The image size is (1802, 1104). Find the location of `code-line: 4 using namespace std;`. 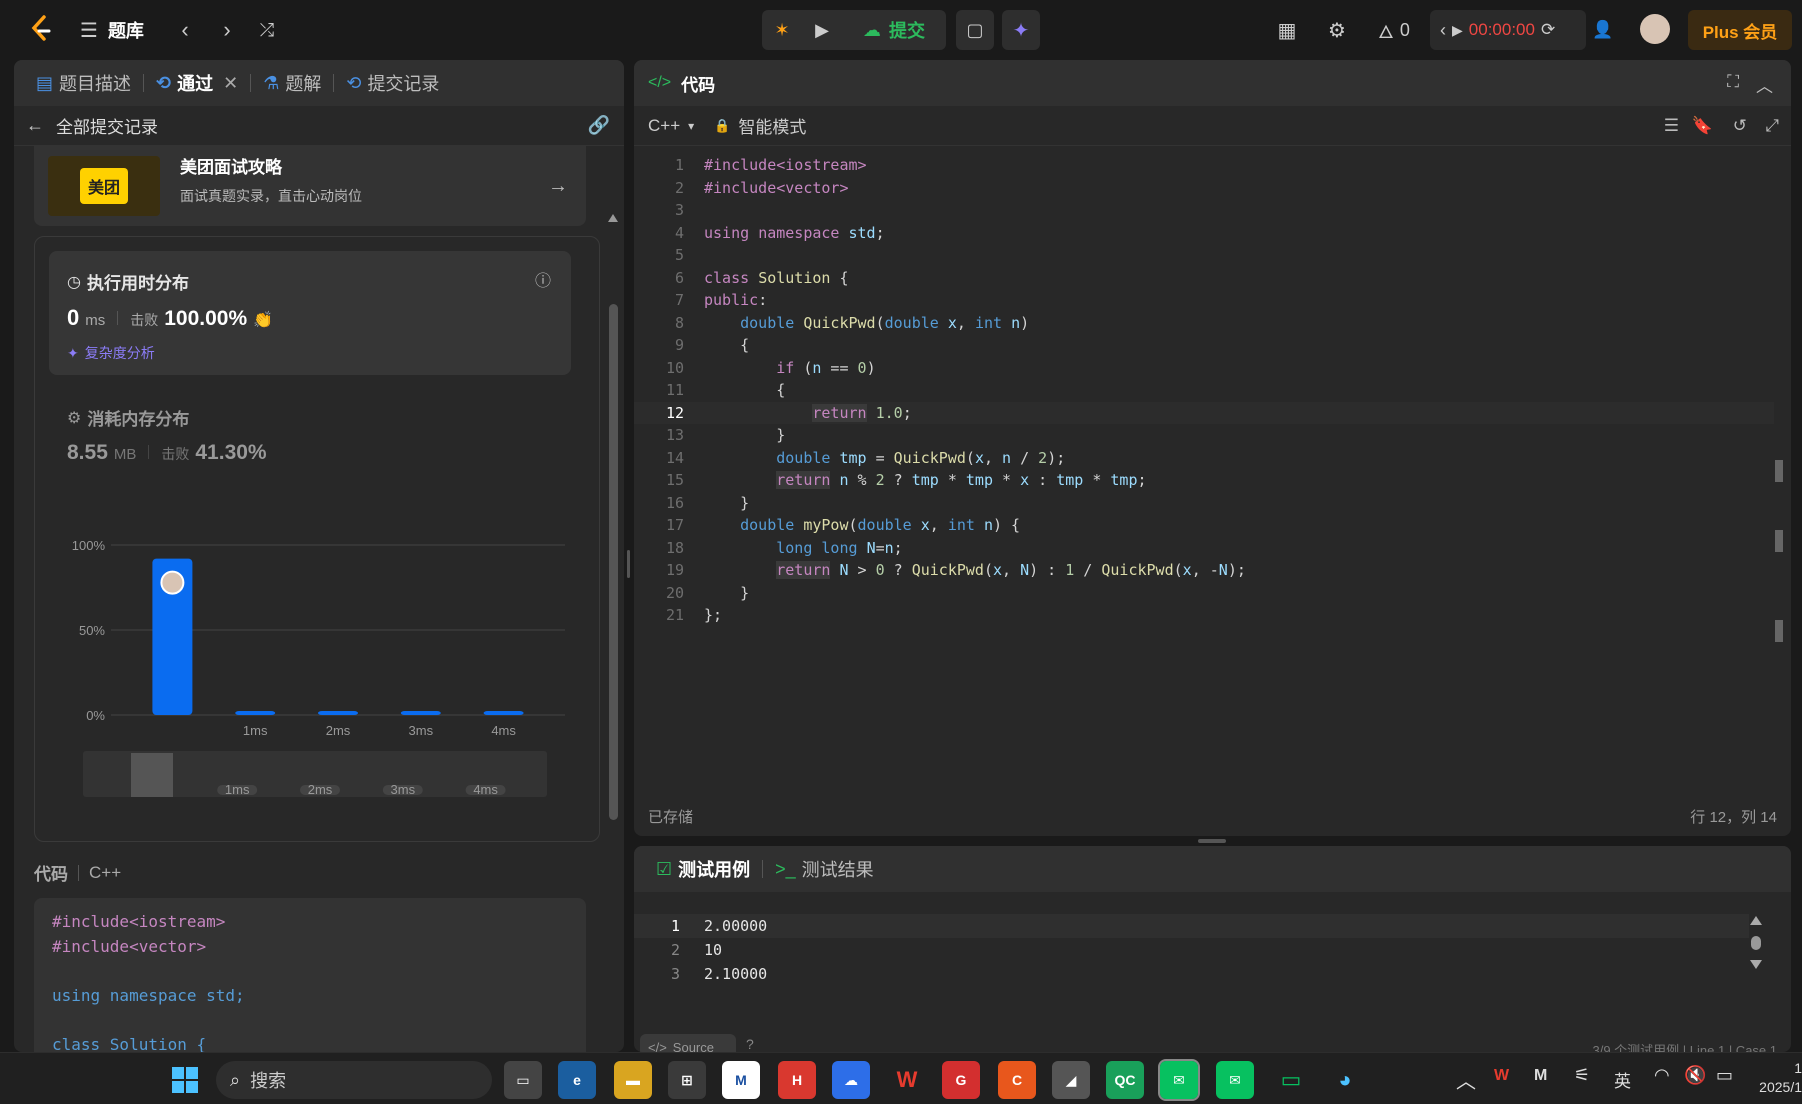

code-line: 4 using namespace std; is located at coordinates (1204, 233).